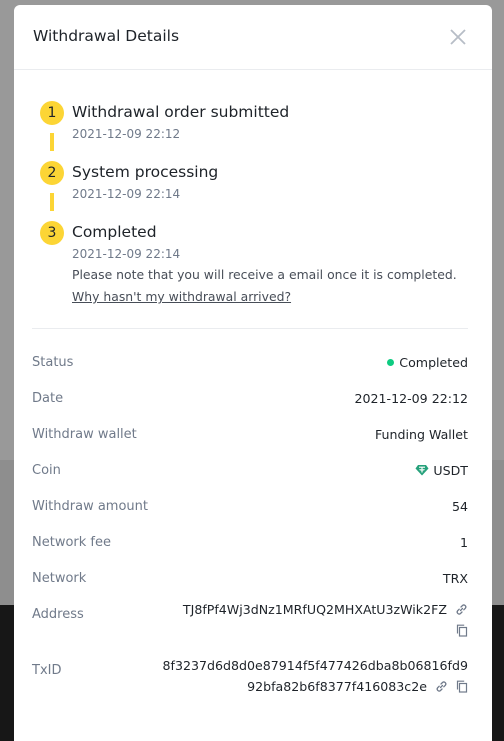 The width and height of the screenshot is (504, 741). I want to click on modal-title: Withdrawal Details, so click(106, 36).